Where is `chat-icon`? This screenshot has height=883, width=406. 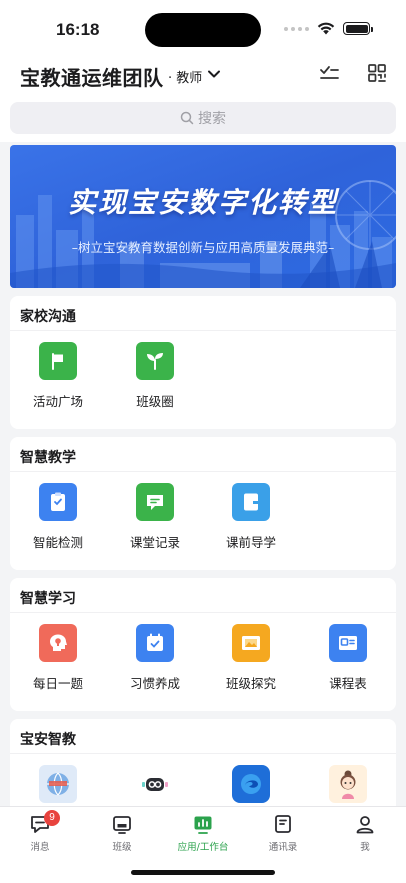
chat-icon is located at coordinates (155, 502).